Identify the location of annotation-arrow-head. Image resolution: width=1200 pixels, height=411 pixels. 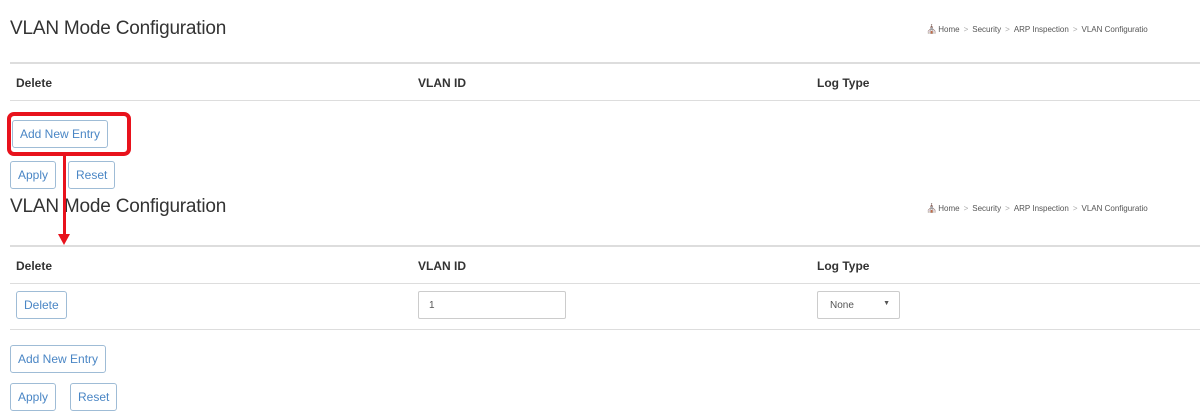
(64, 239).